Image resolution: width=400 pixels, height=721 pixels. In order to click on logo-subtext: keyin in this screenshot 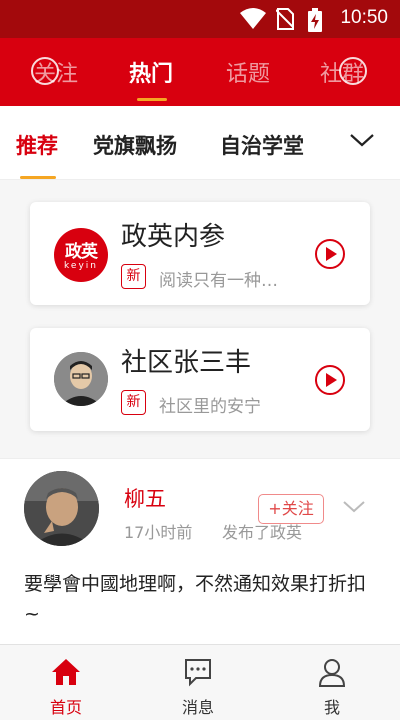, I will do `click(81, 266)`.